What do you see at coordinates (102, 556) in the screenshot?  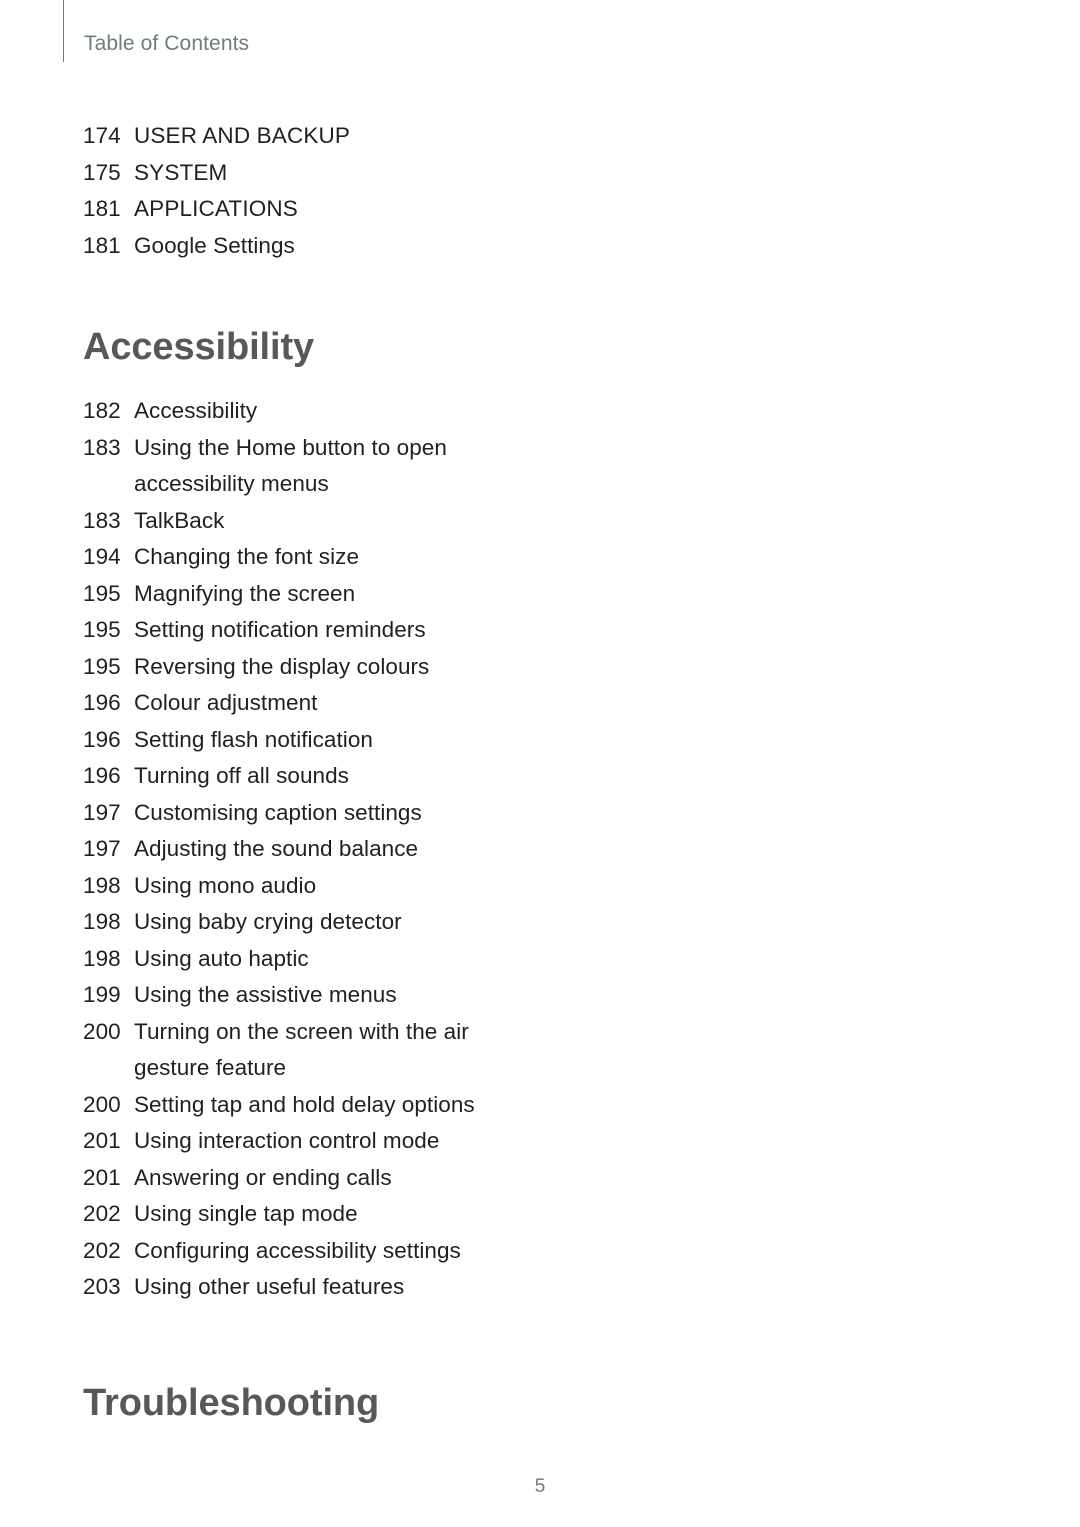 I see `toc-entry-page-number: 194` at bounding box center [102, 556].